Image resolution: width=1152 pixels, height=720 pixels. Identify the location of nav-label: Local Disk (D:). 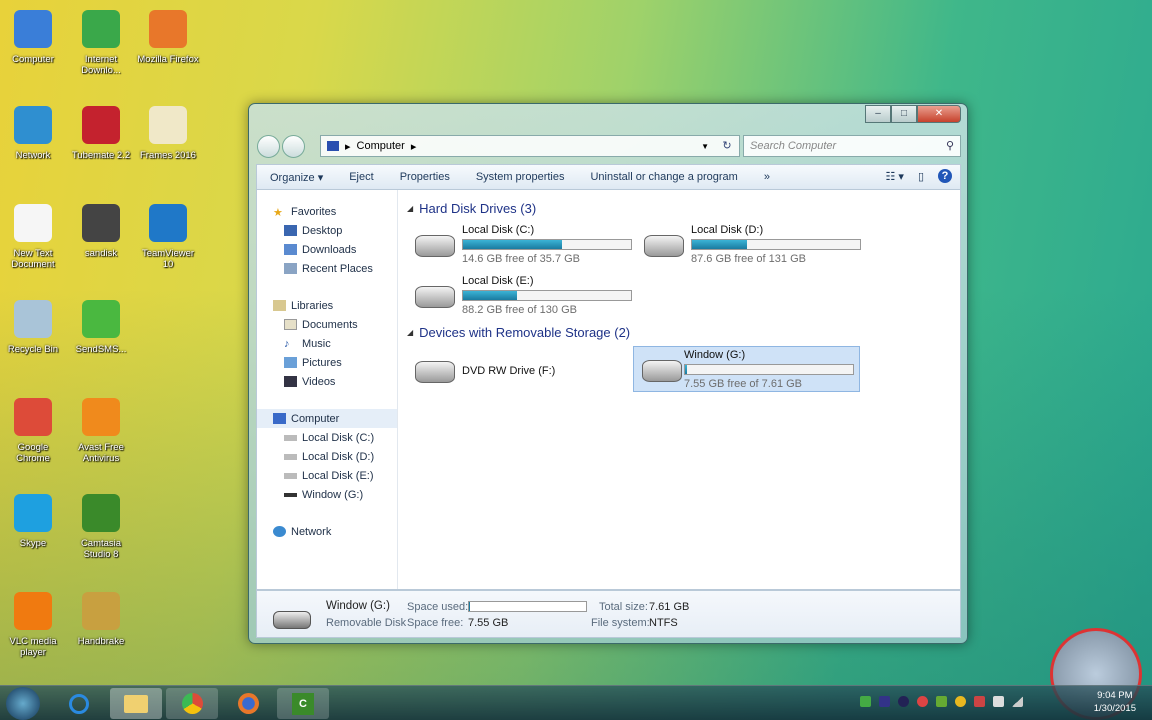
(338, 456).